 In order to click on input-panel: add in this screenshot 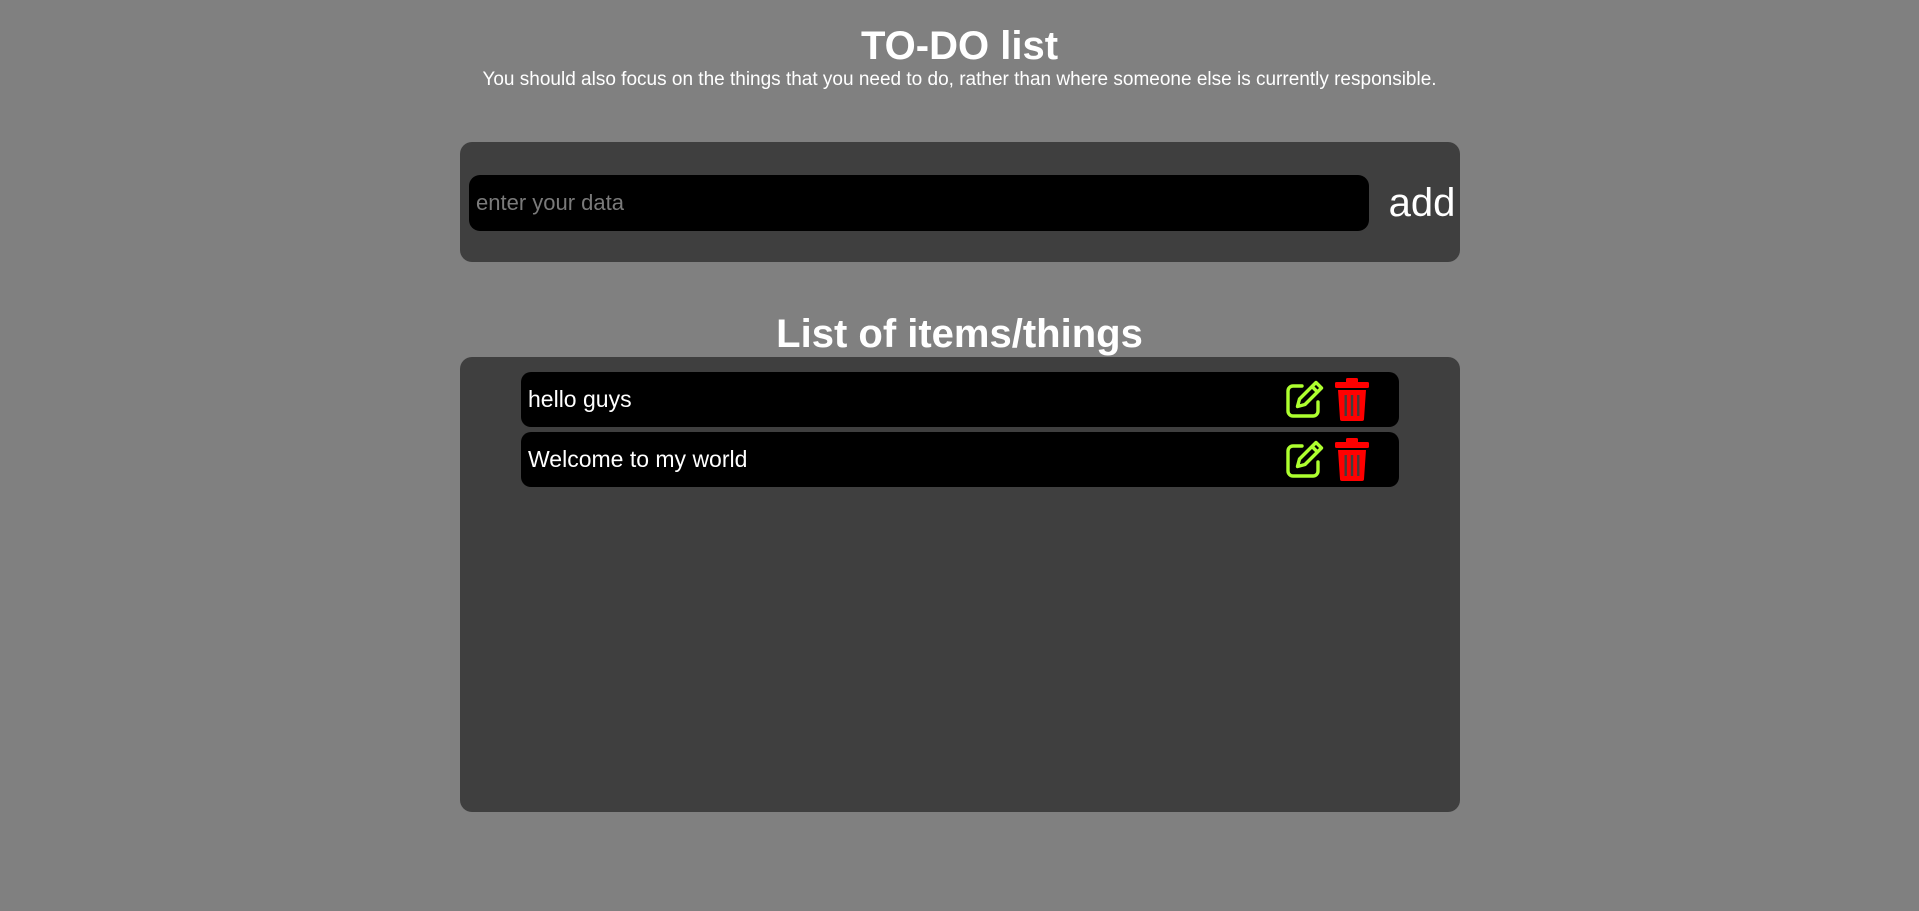, I will do `click(960, 202)`.